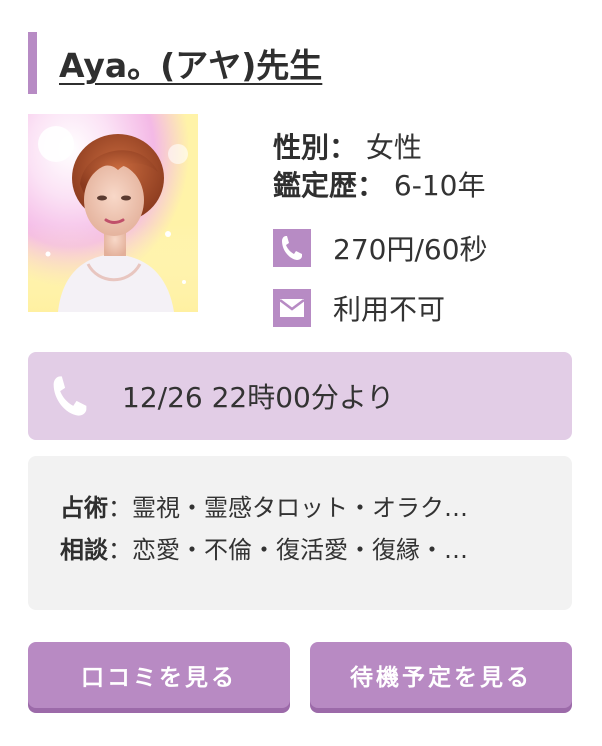  Describe the element at coordinates (159, 675) in the screenshot. I see `view-reviews-button: 口コミを見る` at that location.